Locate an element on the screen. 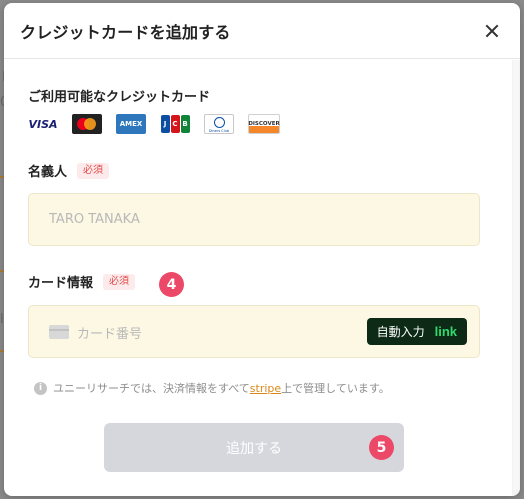 The image size is (524, 499). name-label: 名義人 is located at coordinates (48, 172).